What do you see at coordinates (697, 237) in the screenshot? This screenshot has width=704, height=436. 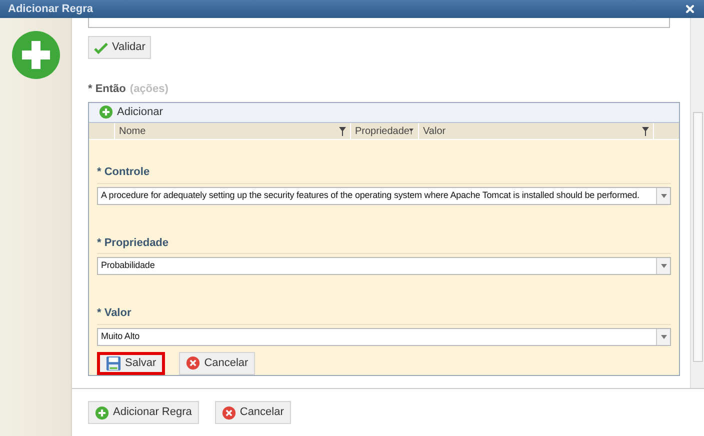 I see `scroll-thumb` at bounding box center [697, 237].